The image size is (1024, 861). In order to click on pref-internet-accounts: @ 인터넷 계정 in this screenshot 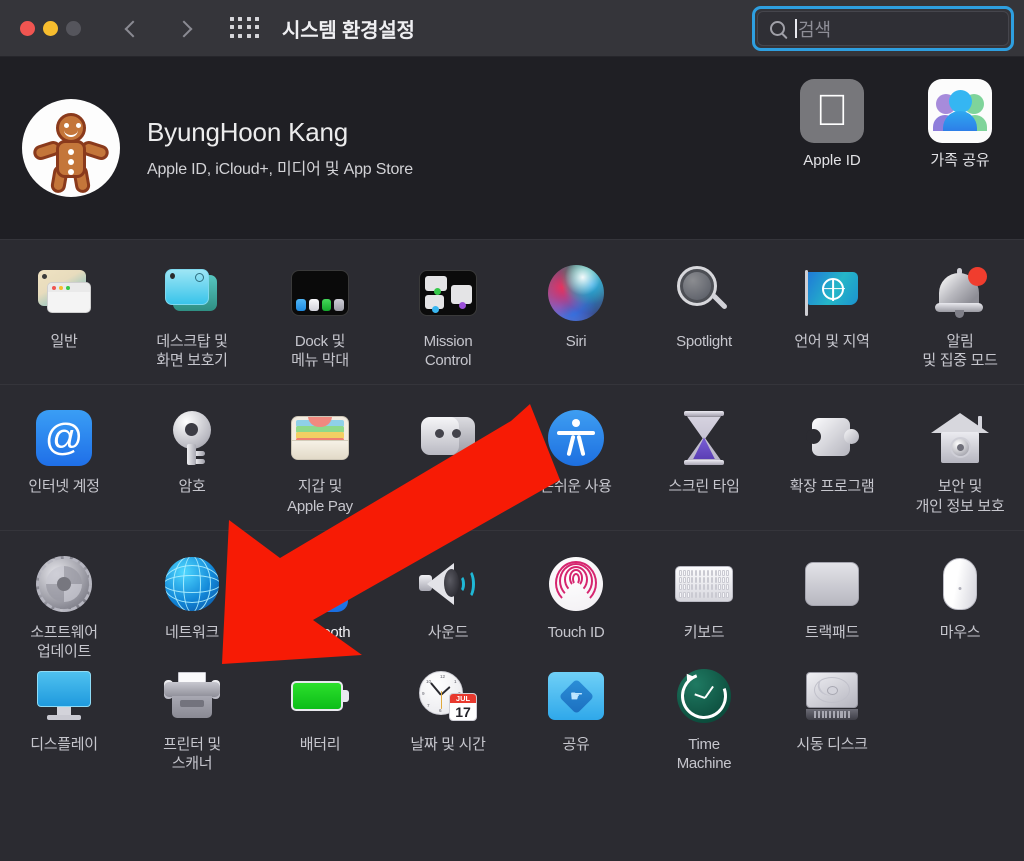, I will do `click(64, 459)`.